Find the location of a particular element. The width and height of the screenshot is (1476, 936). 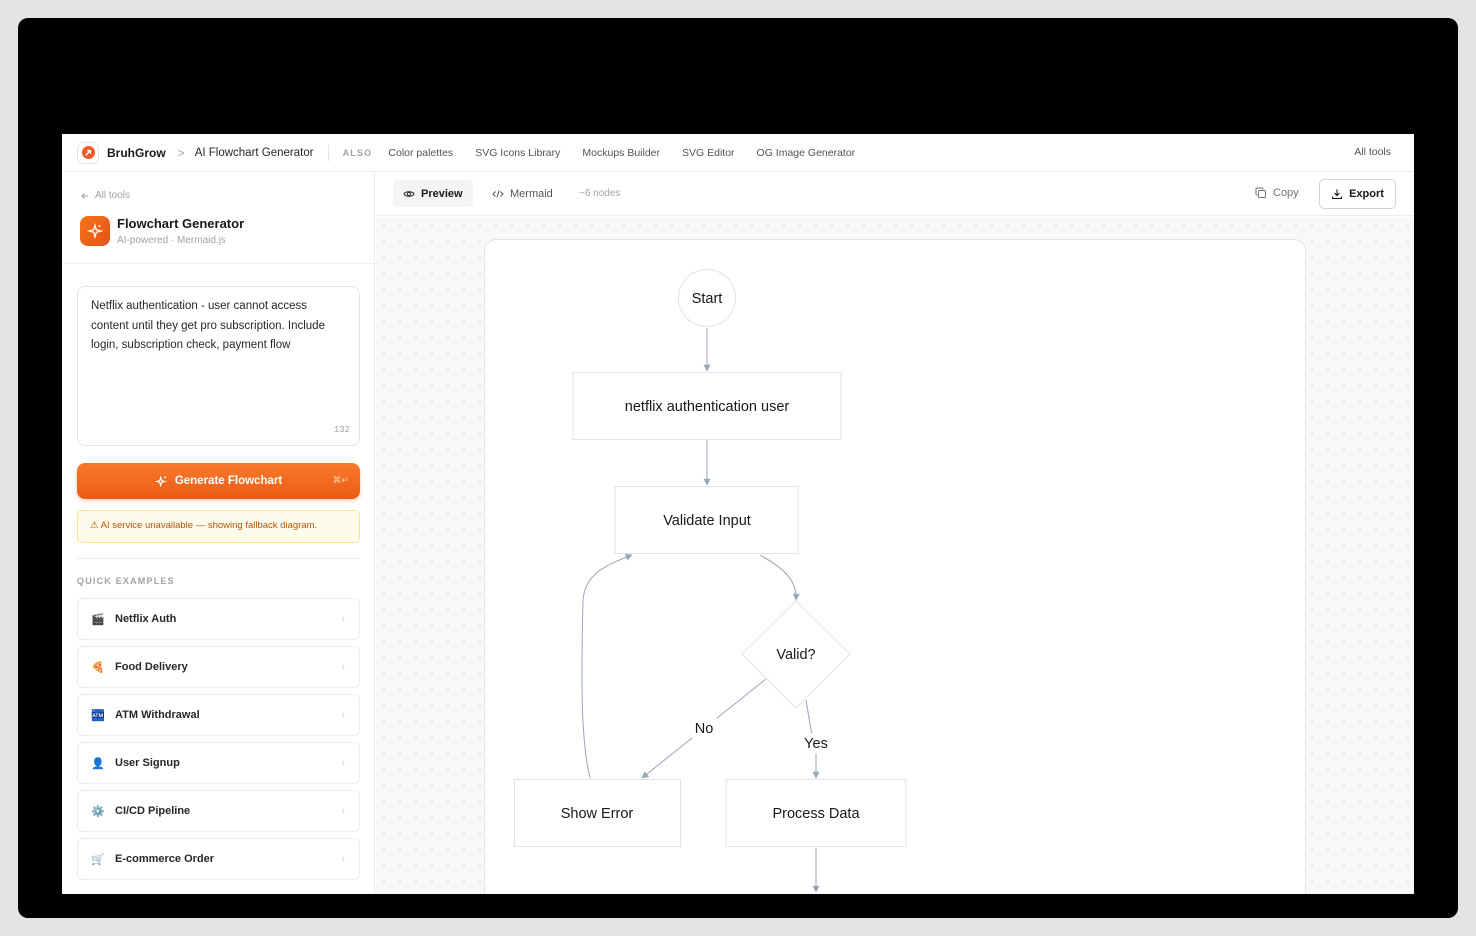

tab-preview: Preview is located at coordinates (433, 193).